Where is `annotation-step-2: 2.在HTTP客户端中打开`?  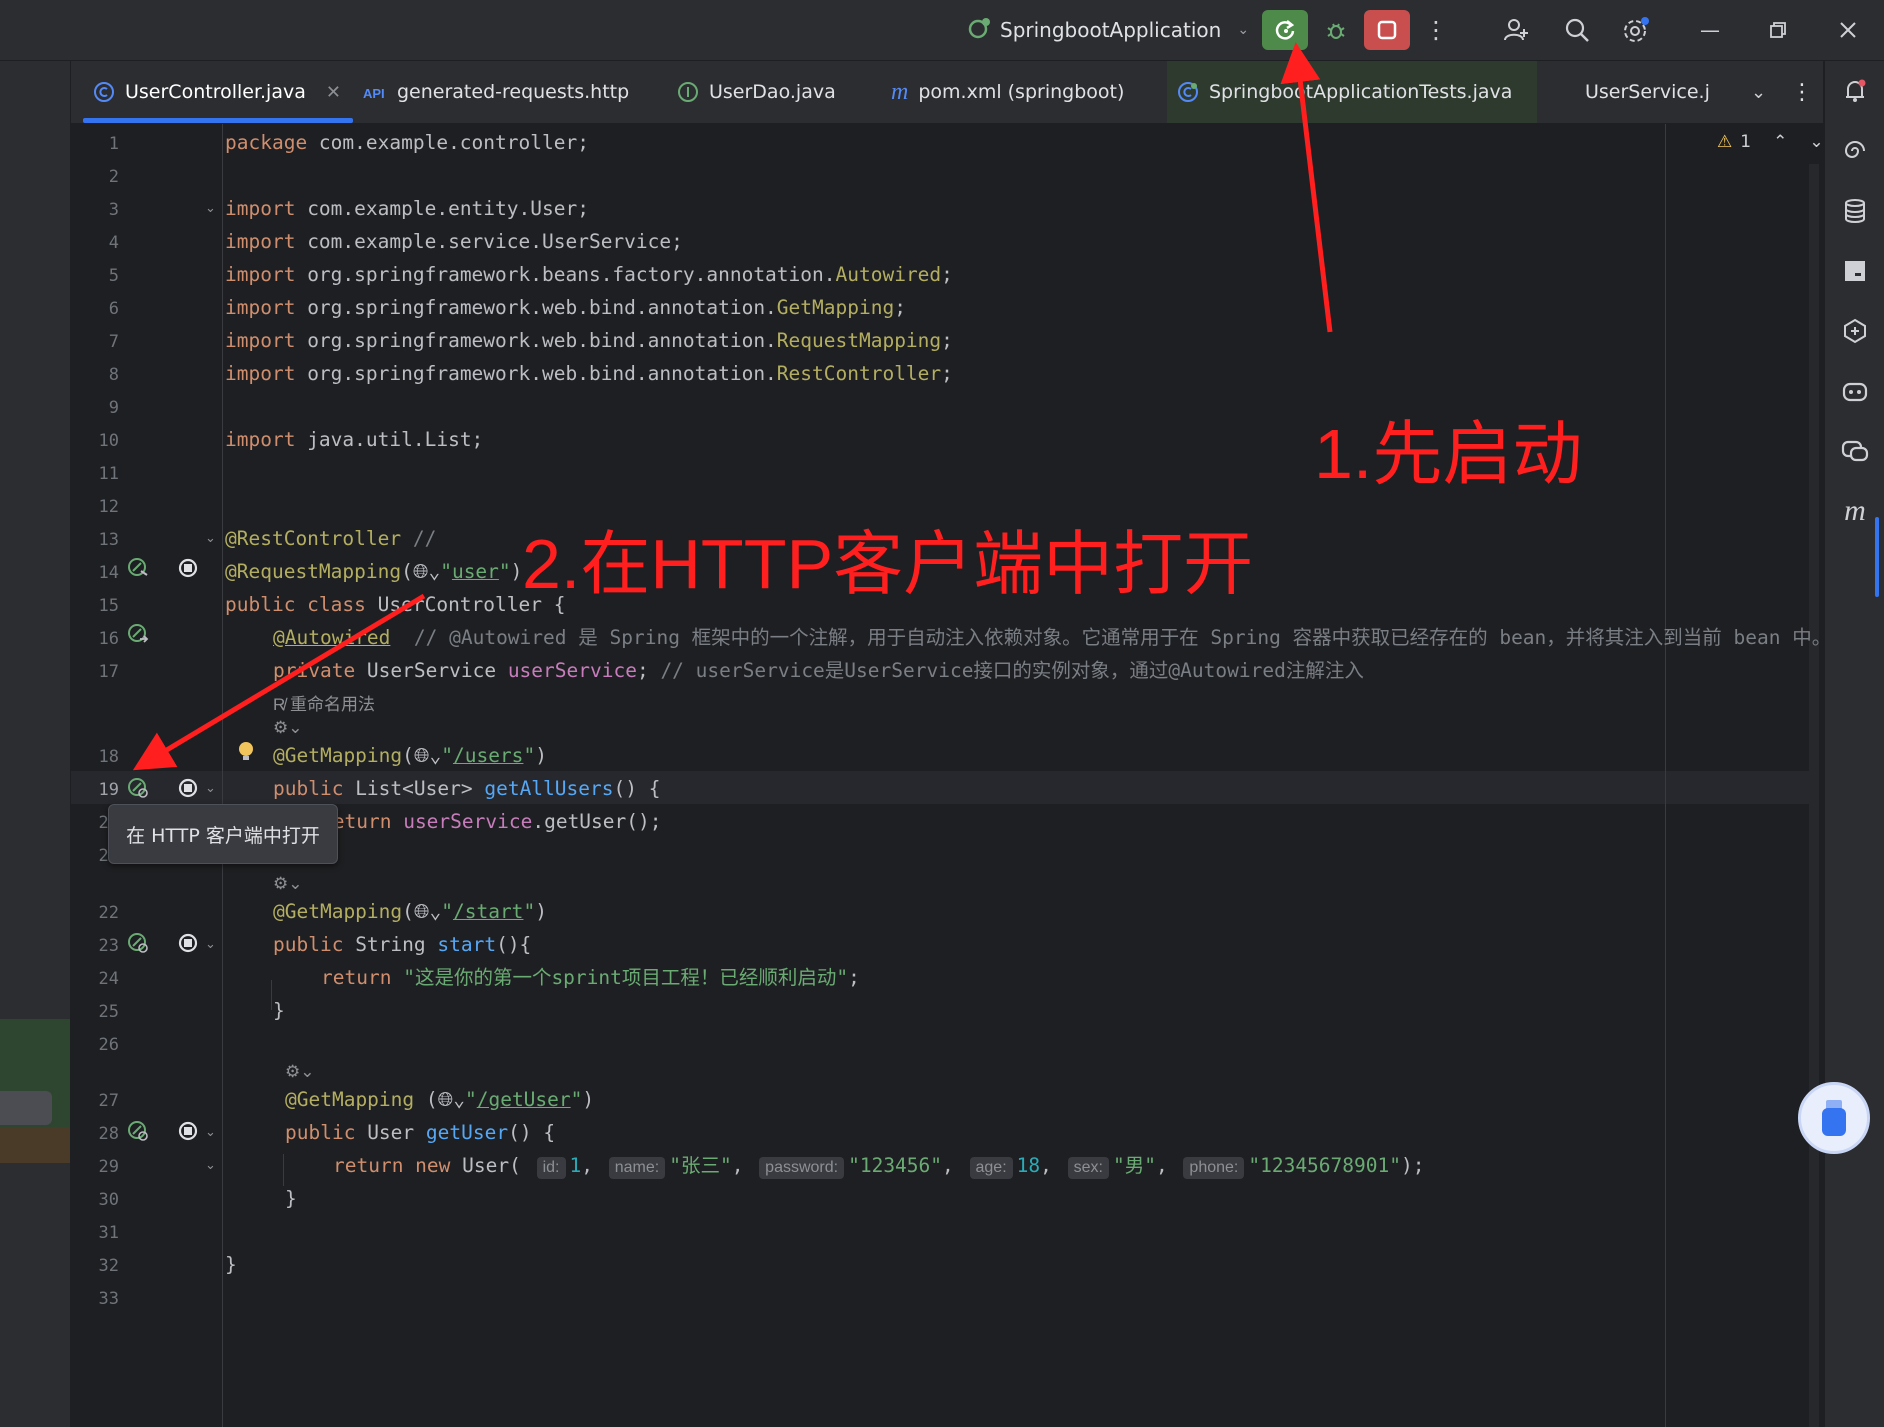 annotation-step-2: 2.在HTTP客户端中打开 is located at coordinates (888, 564).